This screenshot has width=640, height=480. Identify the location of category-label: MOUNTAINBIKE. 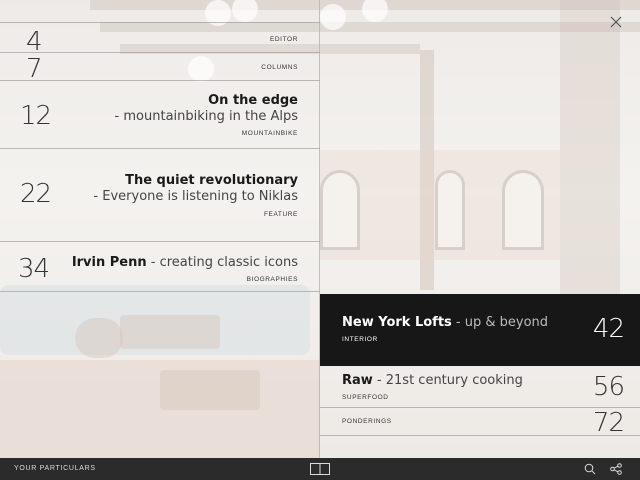
(269, 133).